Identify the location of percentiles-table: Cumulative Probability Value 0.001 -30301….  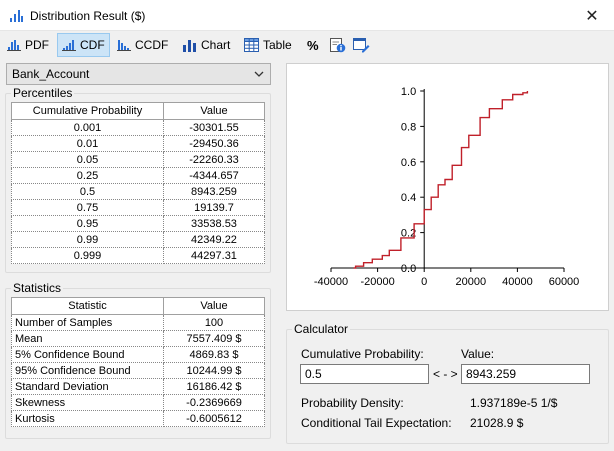
(138, 183).